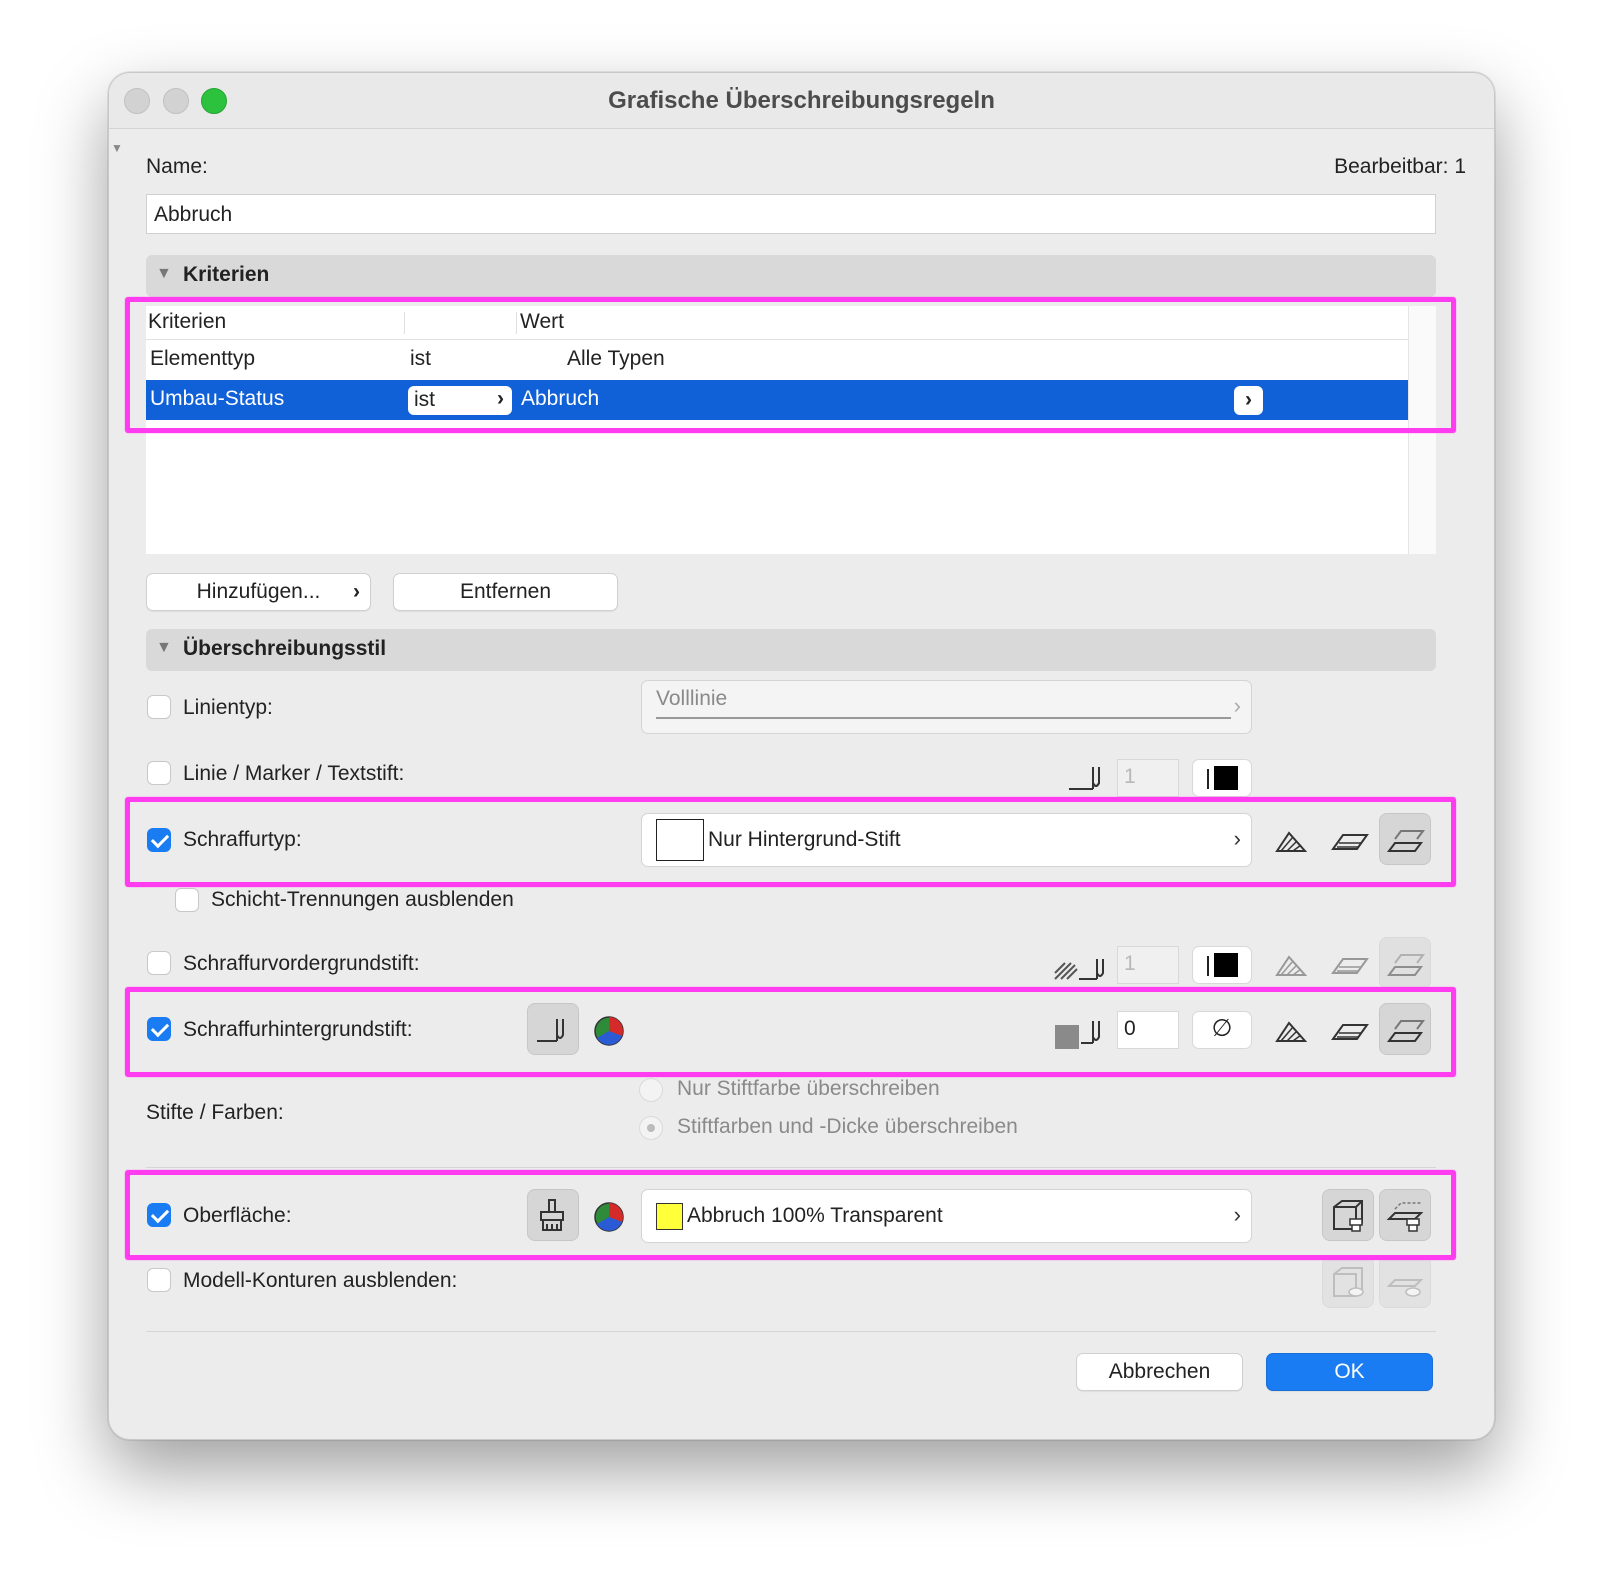  Describe the element at coordinates (790, 365) in the screenshot. I see `highlight-criteria-rows` at that location.